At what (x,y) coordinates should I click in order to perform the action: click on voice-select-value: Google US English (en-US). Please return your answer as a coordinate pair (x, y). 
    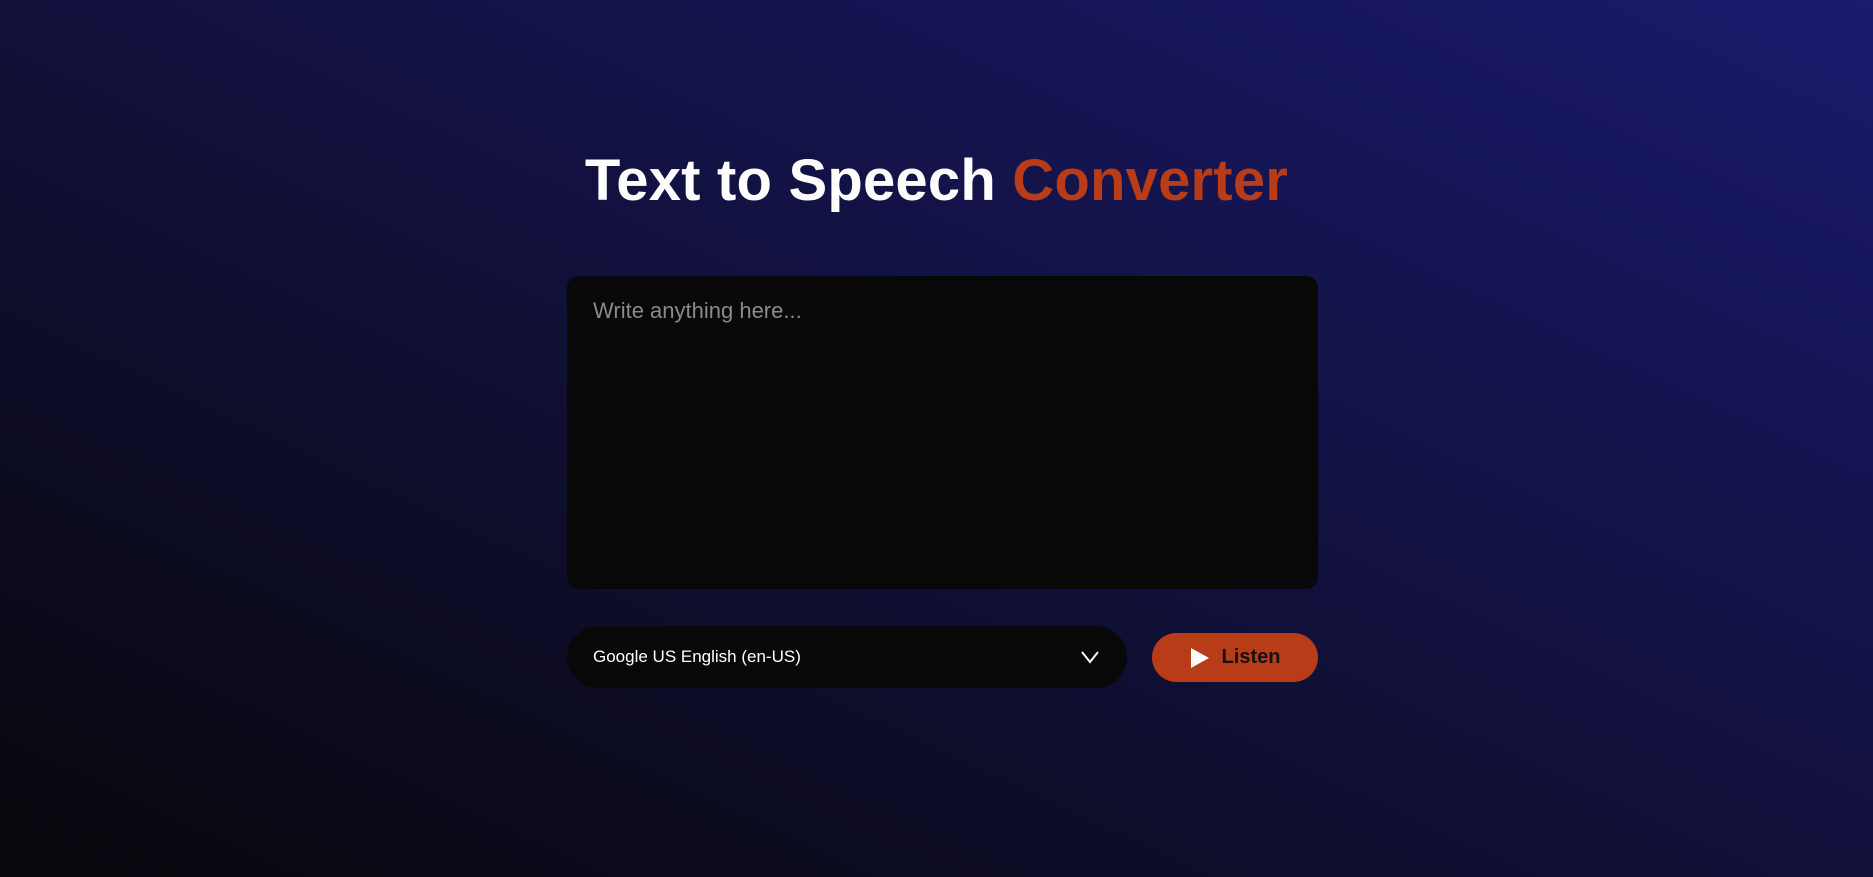
    Looking at the image, I should click on (697, 656).